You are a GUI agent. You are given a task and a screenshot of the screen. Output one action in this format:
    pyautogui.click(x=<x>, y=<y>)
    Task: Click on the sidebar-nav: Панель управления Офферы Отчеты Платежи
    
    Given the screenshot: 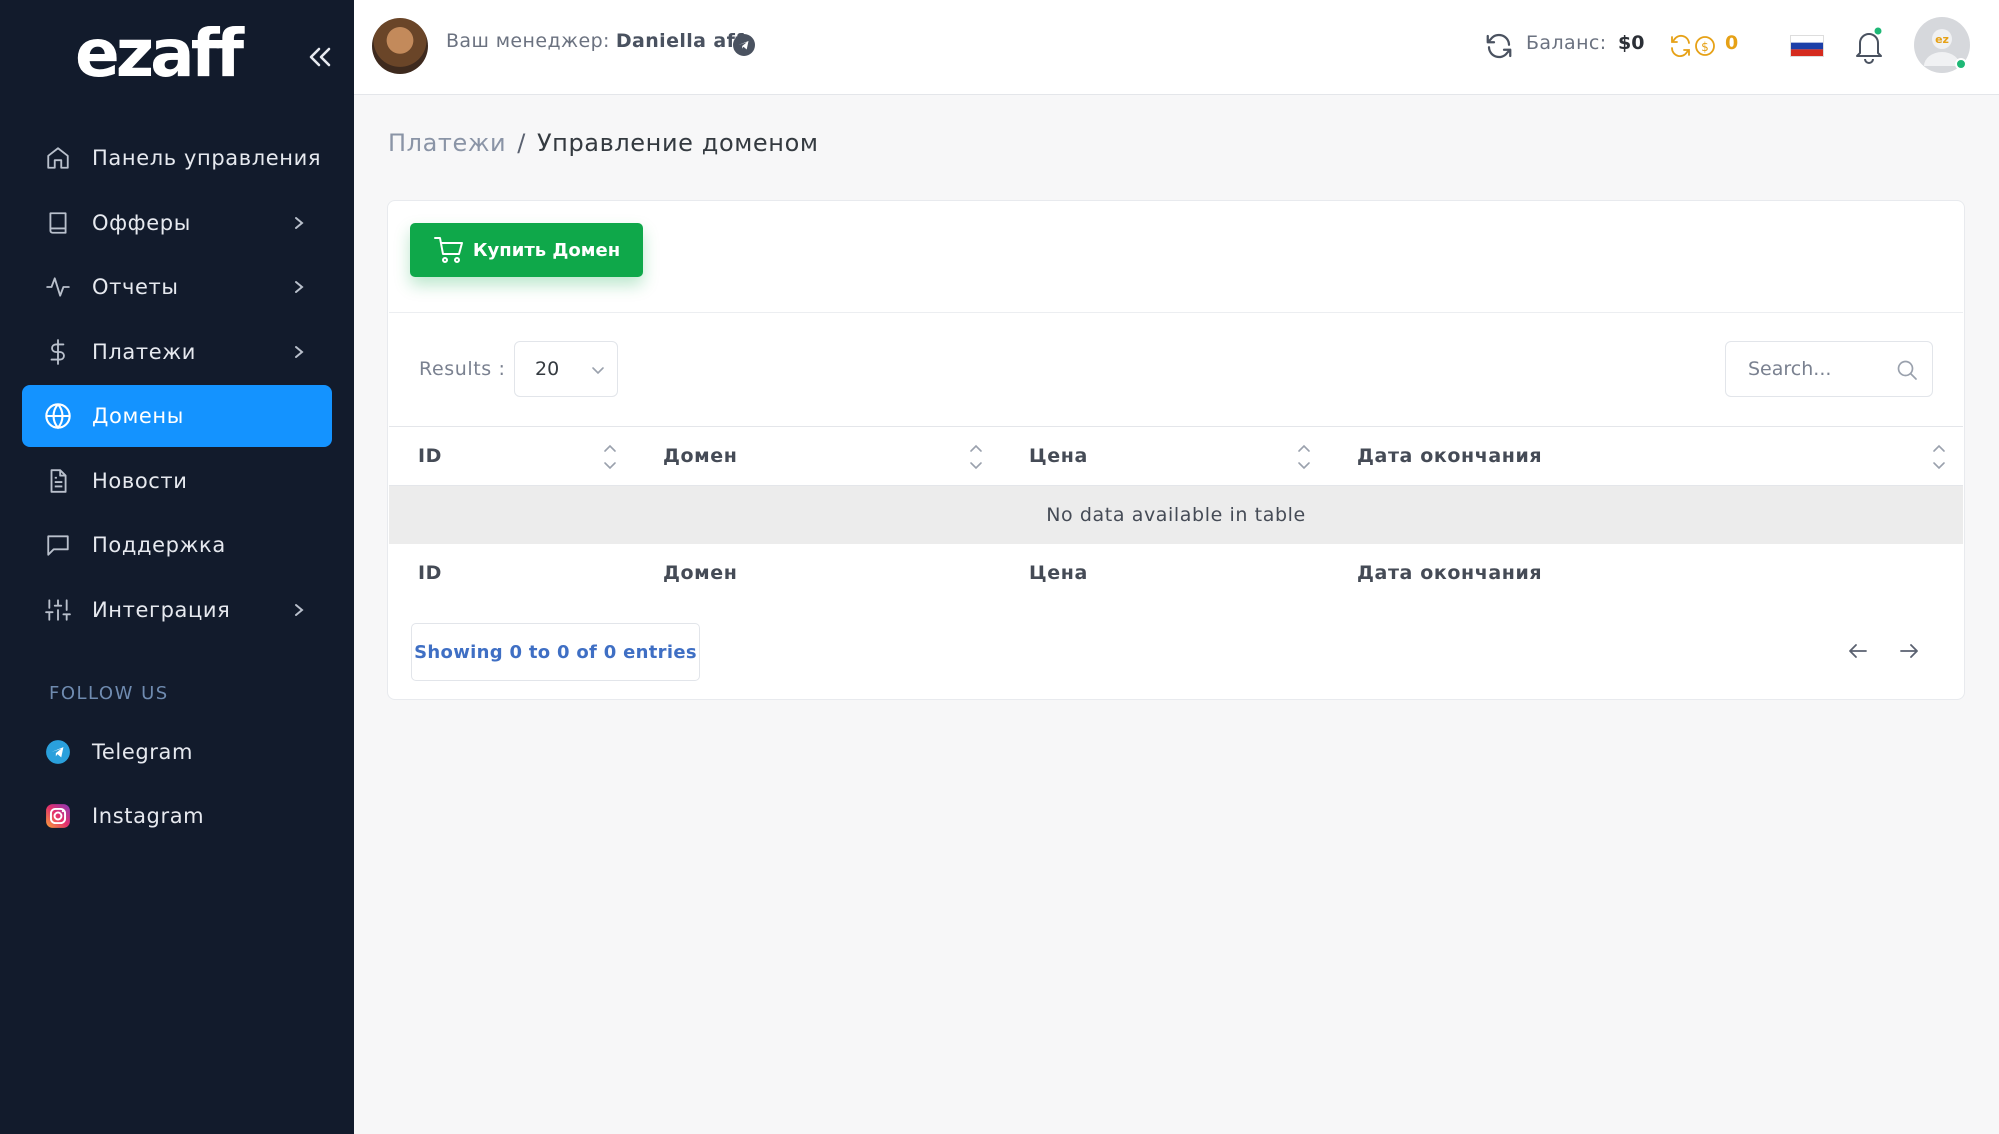 What is the action you would take?
    pyautogui.click(x=177, y=385)
    